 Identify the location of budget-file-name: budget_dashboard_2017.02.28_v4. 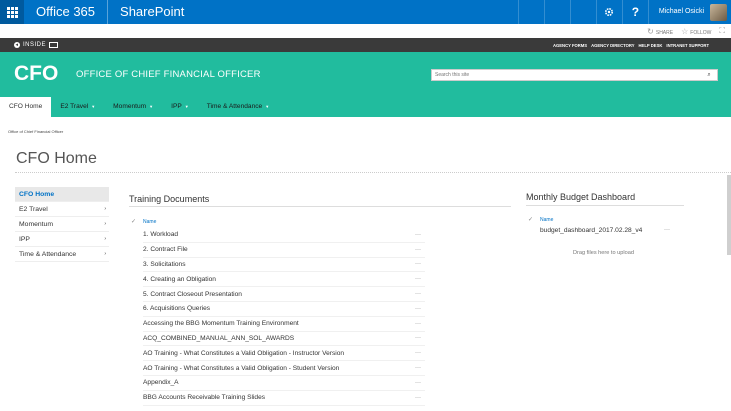
(591, 230).